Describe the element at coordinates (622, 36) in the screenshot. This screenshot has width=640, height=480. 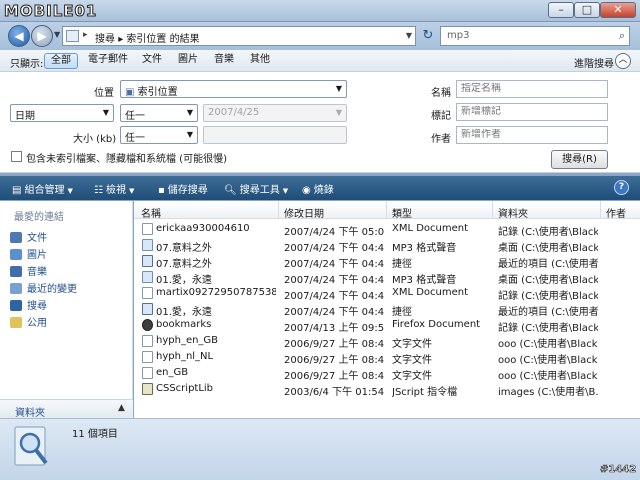
I see `search-icon: ⌕` at that location.